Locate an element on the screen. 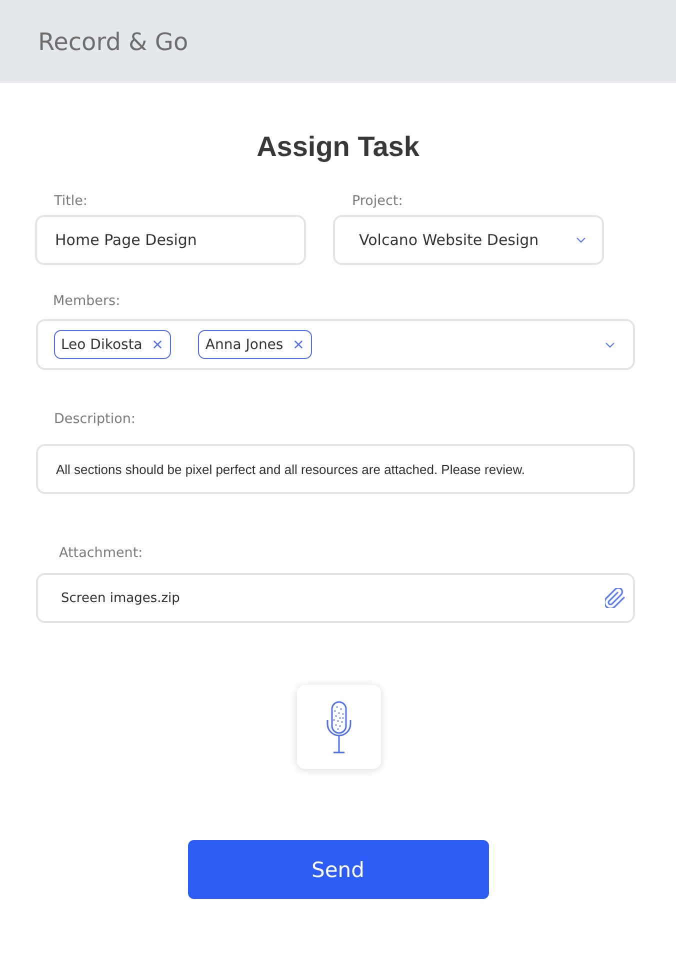 This screenshot has height=960, width=676. title-field: Home Page Design is located at coordinates (170, 240).